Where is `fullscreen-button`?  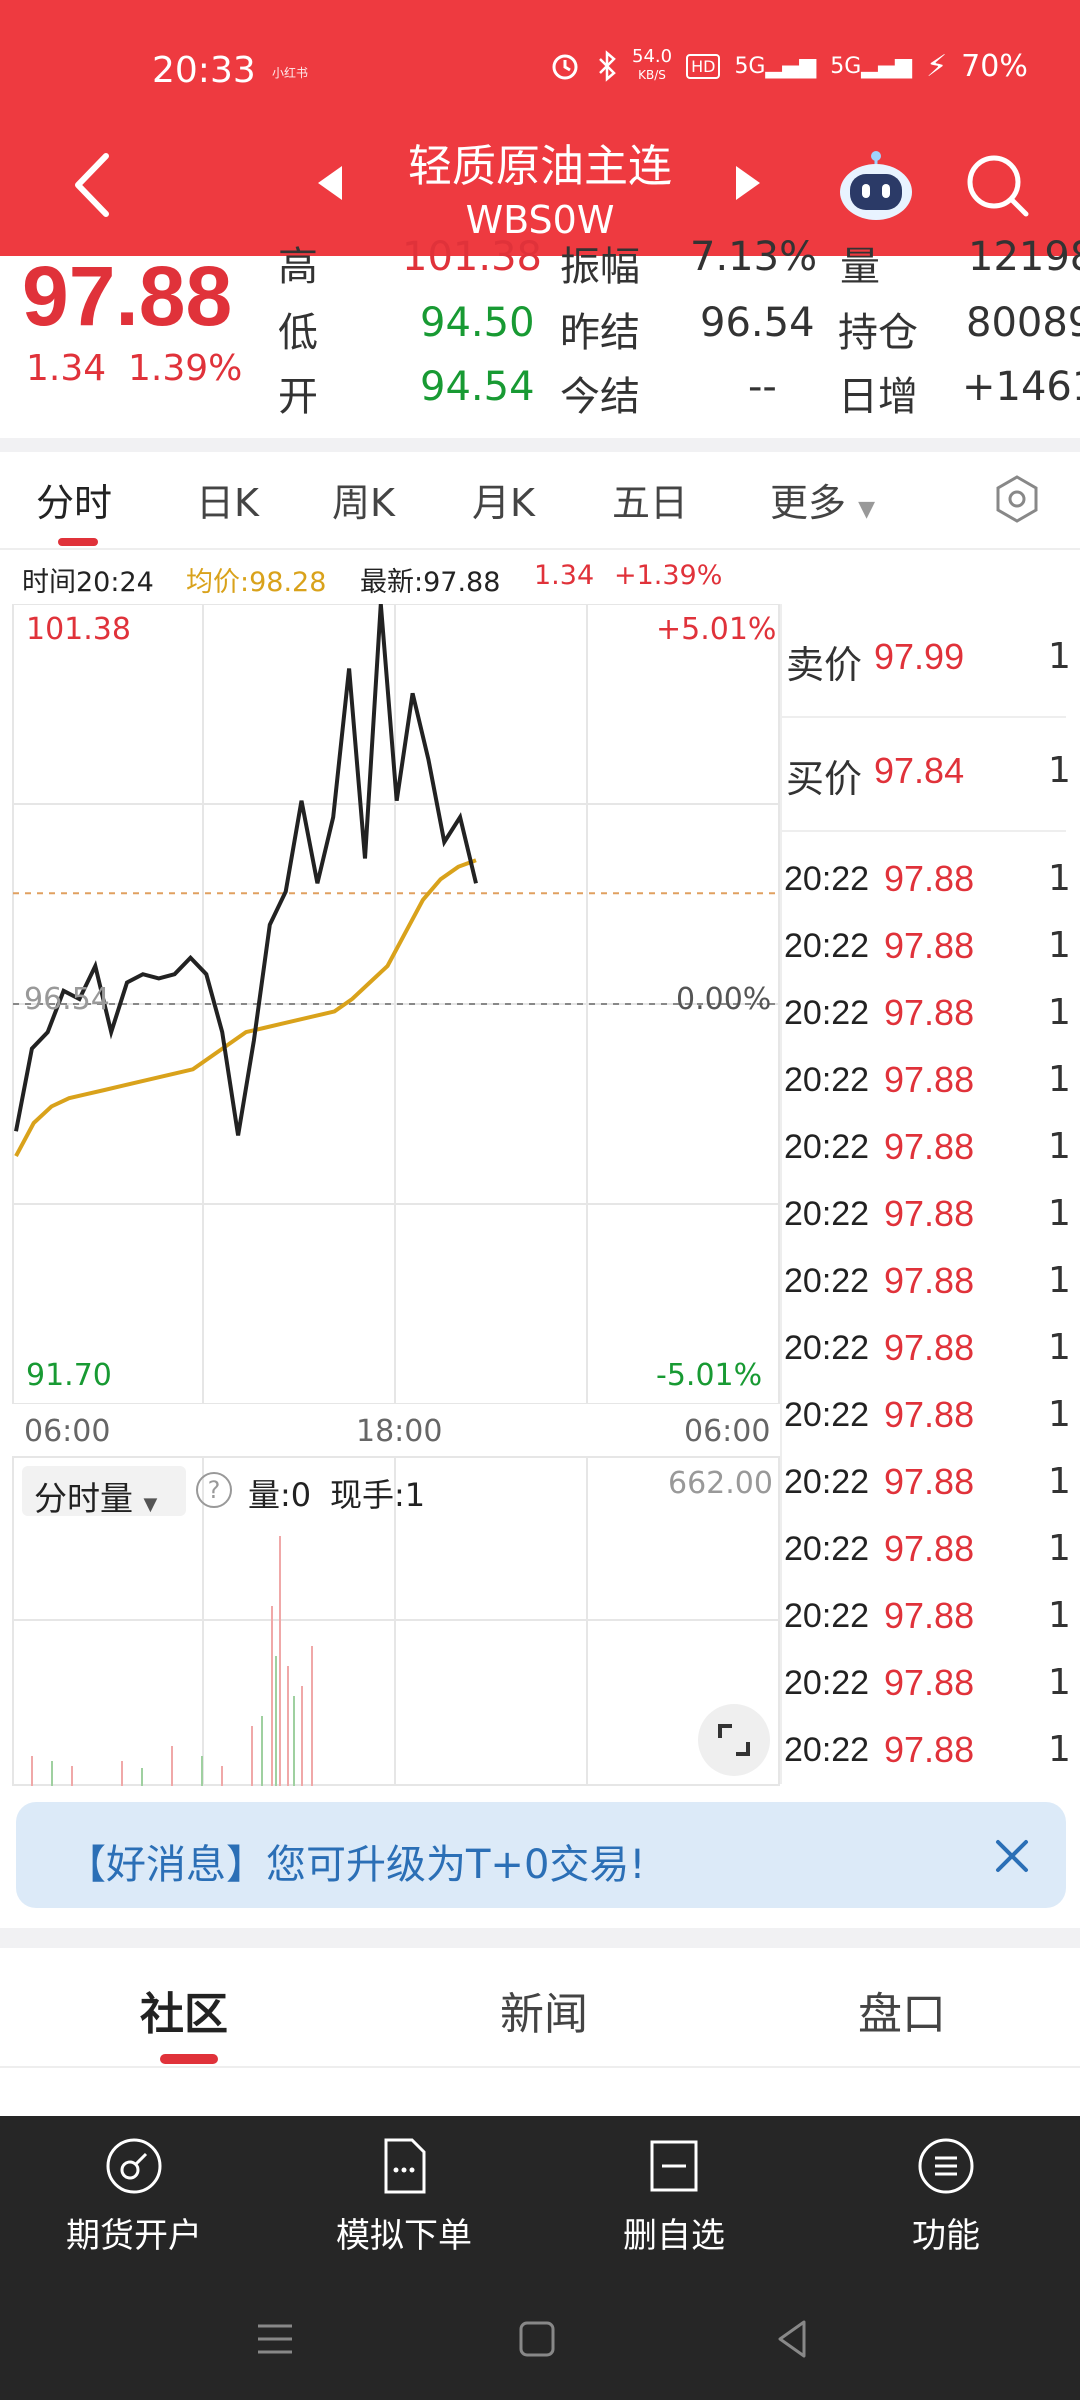 fullscreen-button is located at coordinates (734, 1740).